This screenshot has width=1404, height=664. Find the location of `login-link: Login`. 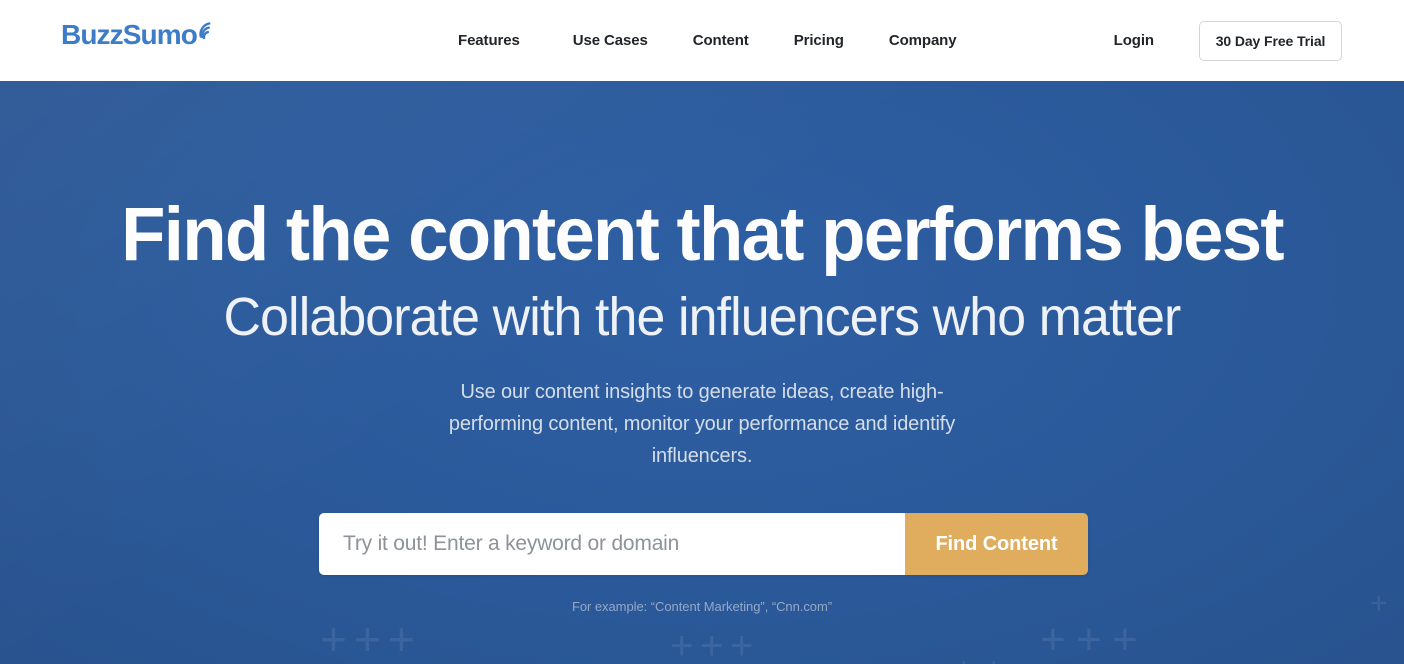

login-link: Login is located at coordinates (1134, 40).